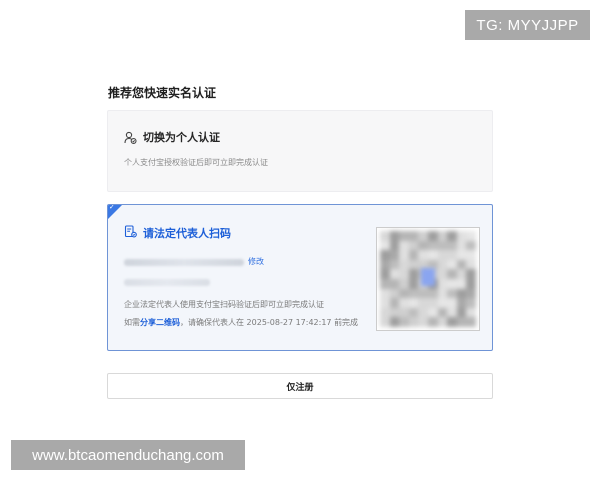 The image size is (600, 480). Describe the element at coordinates (162, 93) in the screenshot. I see `page-title: 推荐您快速实名认证` at that location.